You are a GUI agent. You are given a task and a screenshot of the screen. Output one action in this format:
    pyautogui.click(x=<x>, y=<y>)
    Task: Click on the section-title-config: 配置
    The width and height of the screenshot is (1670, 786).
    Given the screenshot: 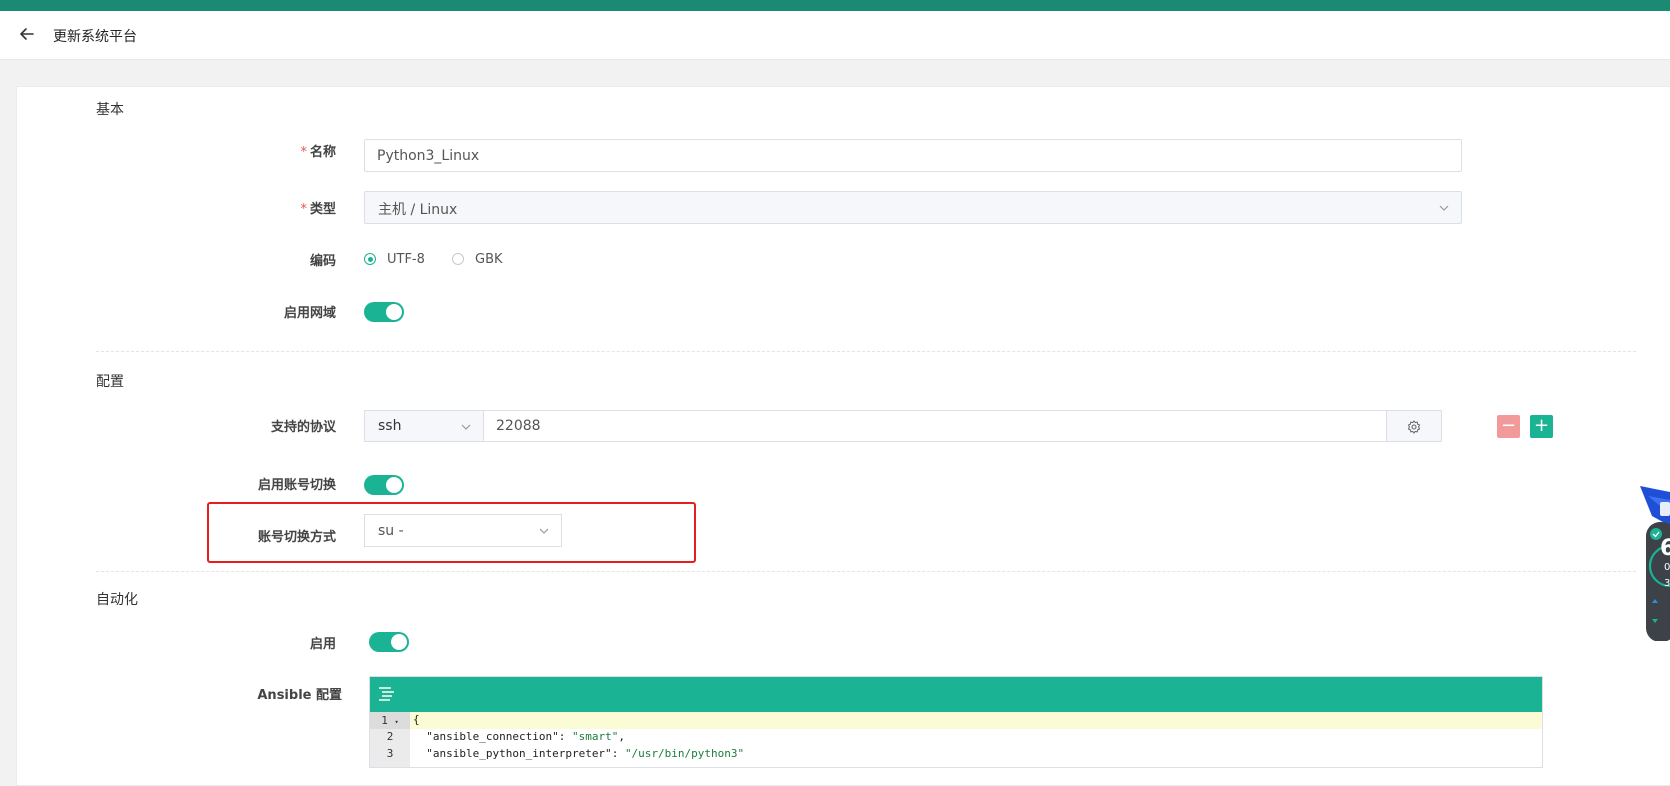 What is the action you would take?
    pyautogui.click(x=110, y=382)
    